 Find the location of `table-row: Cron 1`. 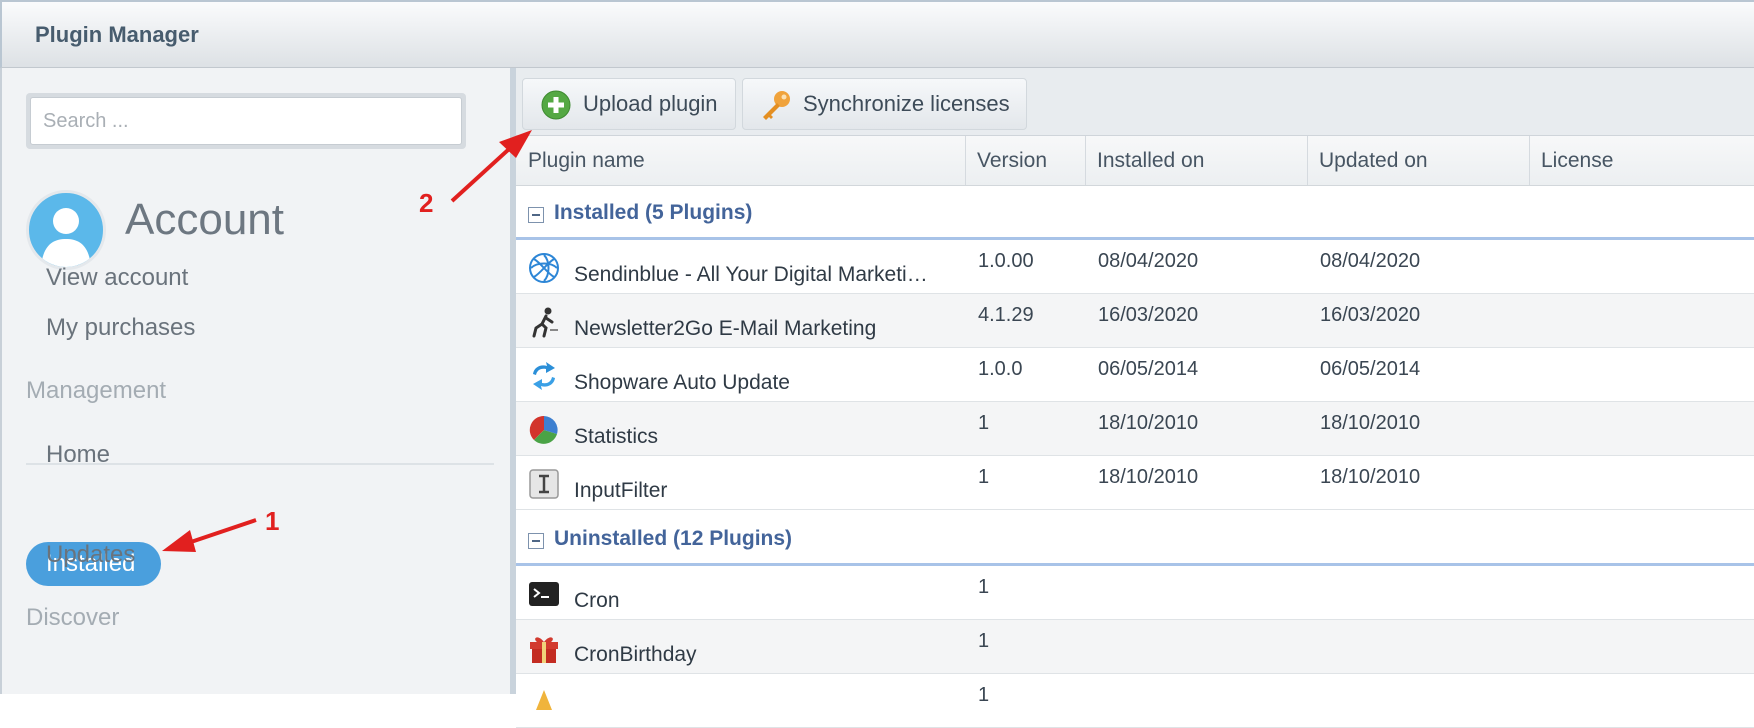

table-row: Cron 1 is located at coordinates (1135, 593).